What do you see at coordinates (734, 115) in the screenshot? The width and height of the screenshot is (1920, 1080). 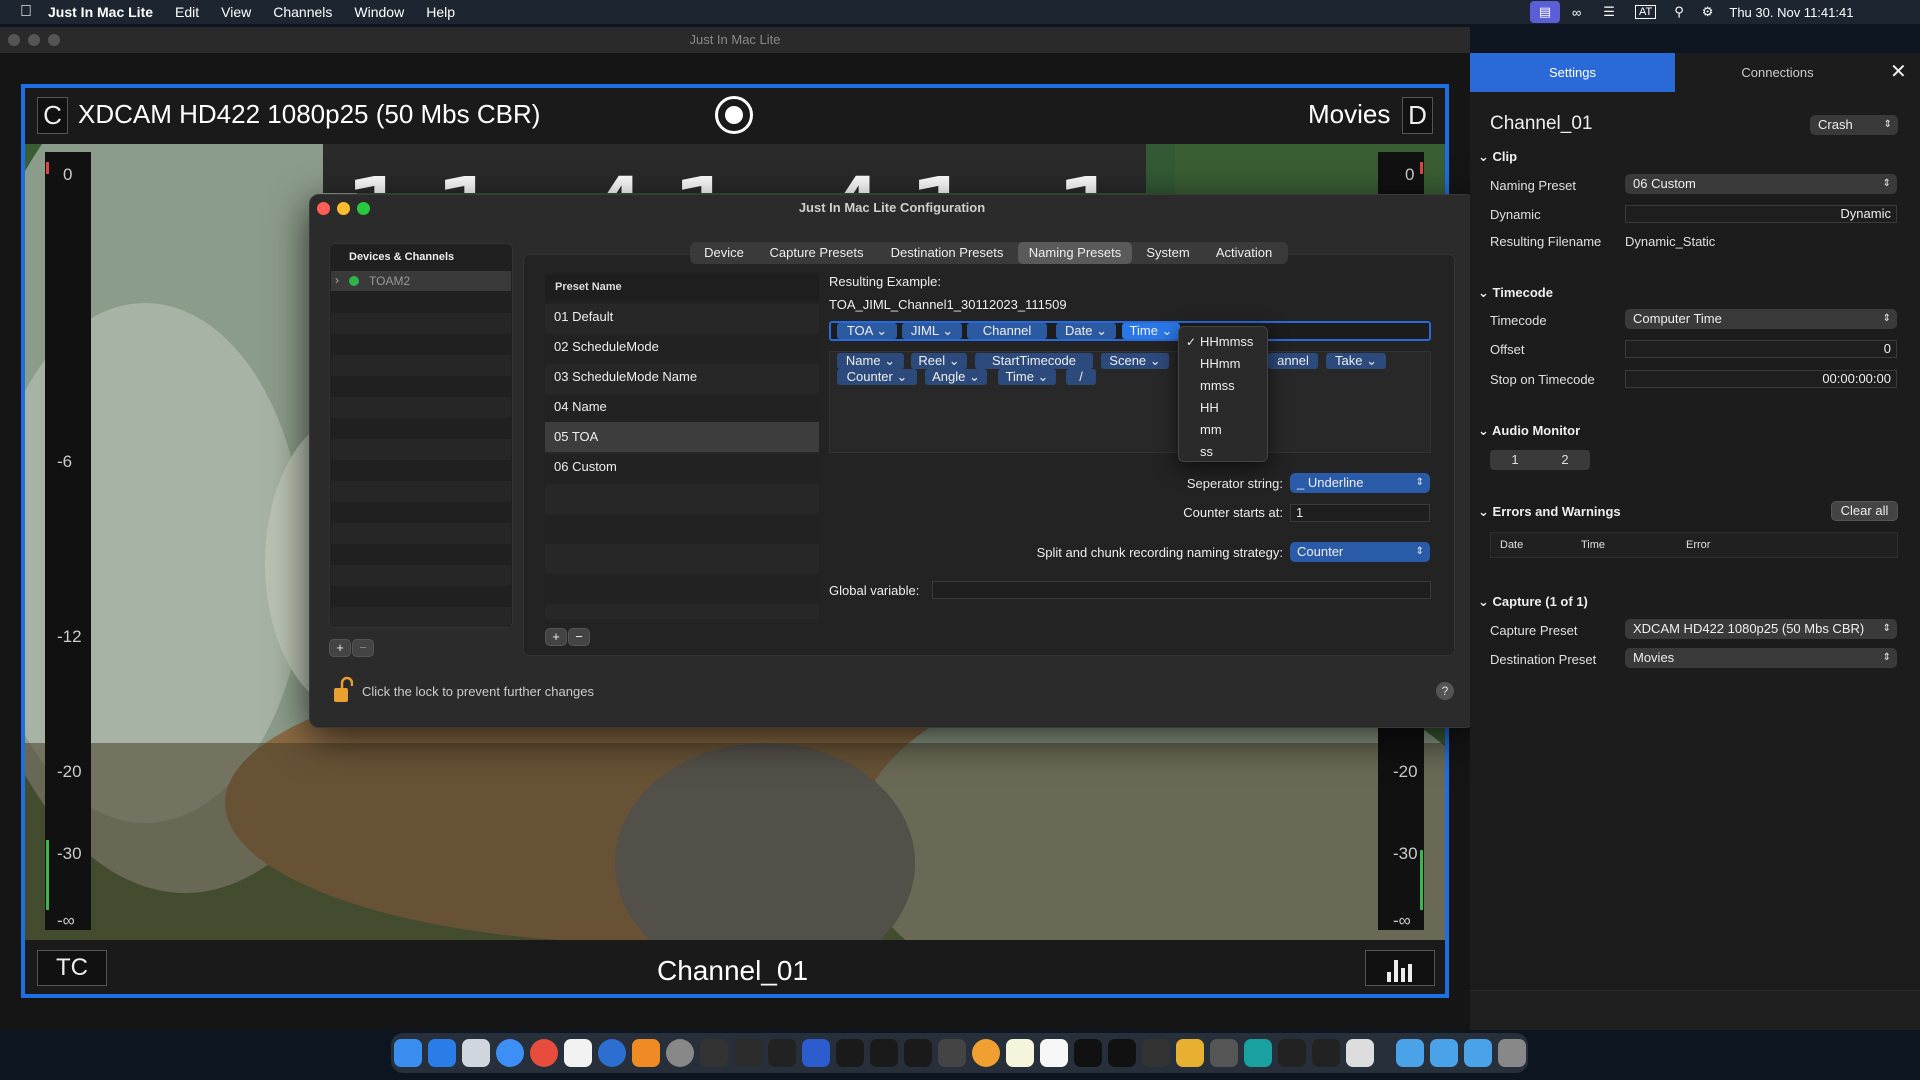 I see `record-button` at bounding box center [734, 115].